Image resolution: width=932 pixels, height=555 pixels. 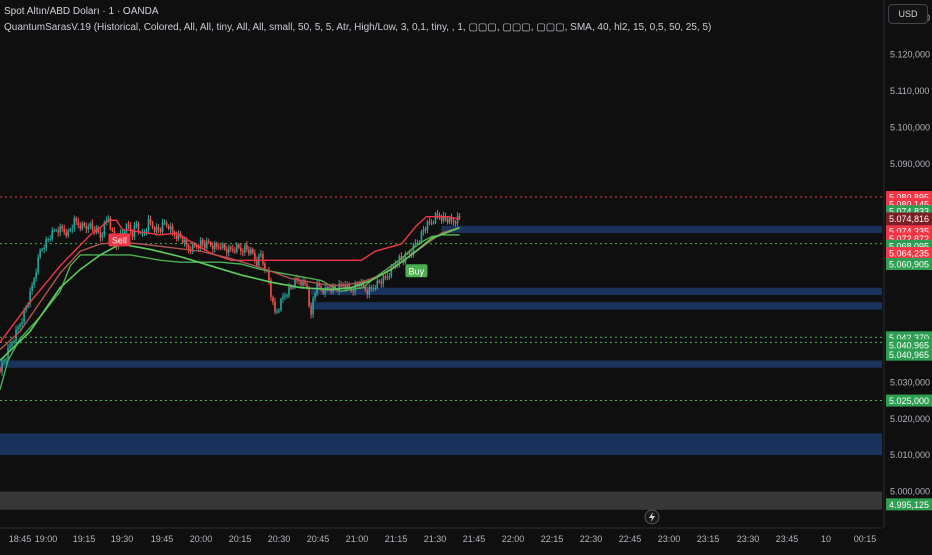 What do you see at coordinates (474, 539) in the screenshot?
I see `time-tick-label: 21:45` at bounding box center [474, 539].